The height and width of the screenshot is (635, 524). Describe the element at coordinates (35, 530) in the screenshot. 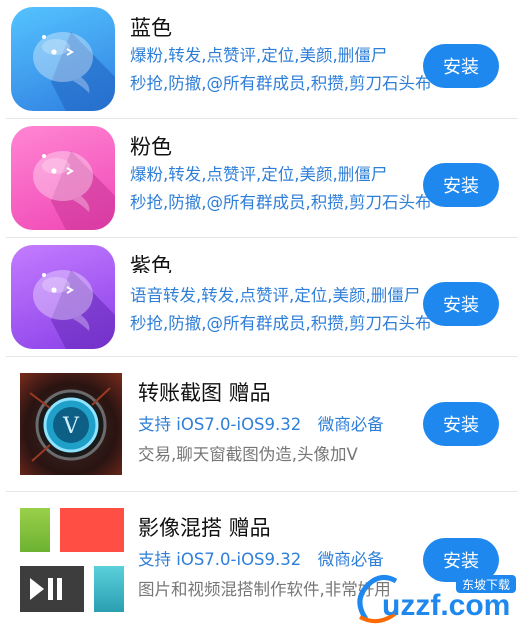

I see `green-tile` at that location.